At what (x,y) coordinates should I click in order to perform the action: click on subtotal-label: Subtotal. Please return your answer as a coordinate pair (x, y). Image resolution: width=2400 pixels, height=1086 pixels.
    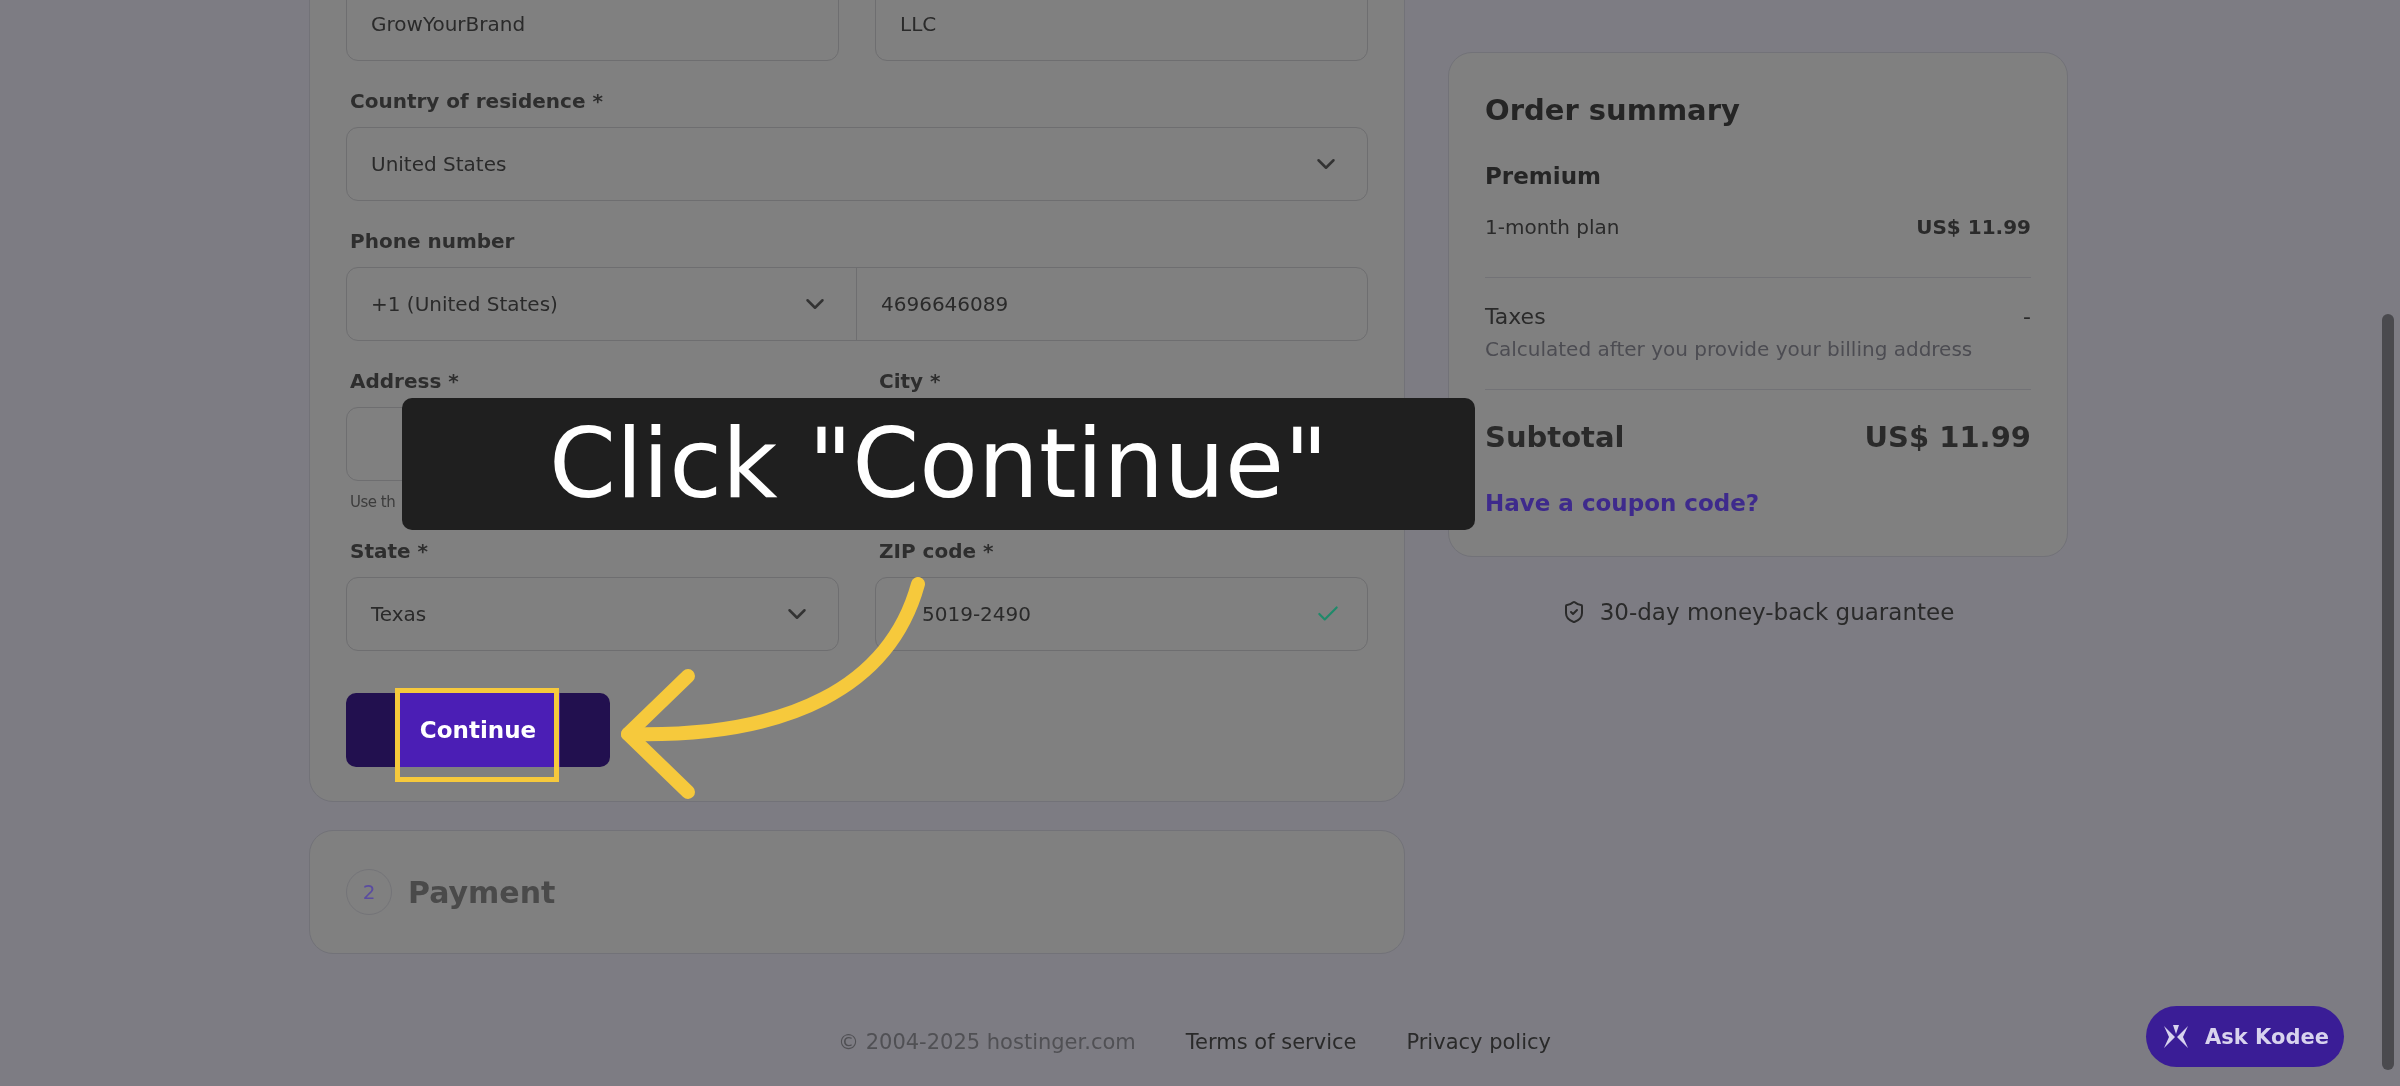
    Looking at the image, I should click on (1555, 437).